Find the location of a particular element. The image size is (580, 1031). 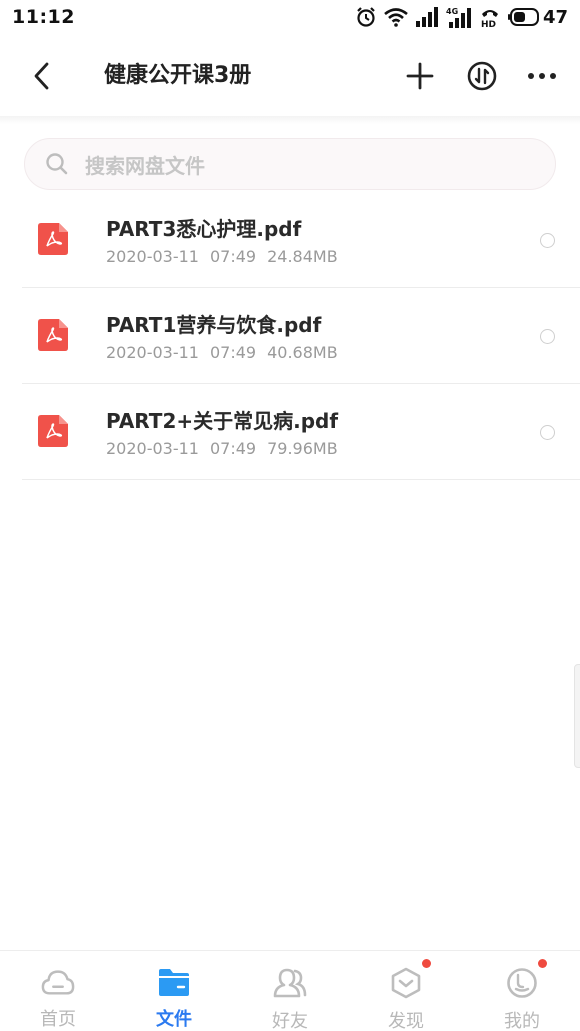

file-size: 40.68MB is located at coordinates (302, 352).